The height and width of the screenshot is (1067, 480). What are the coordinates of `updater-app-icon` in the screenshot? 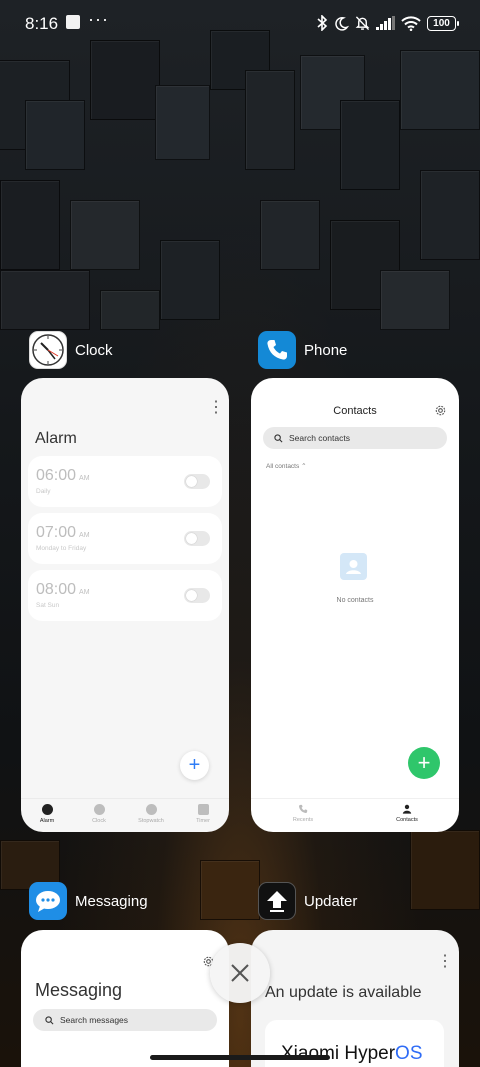 It's located at (277, 901).